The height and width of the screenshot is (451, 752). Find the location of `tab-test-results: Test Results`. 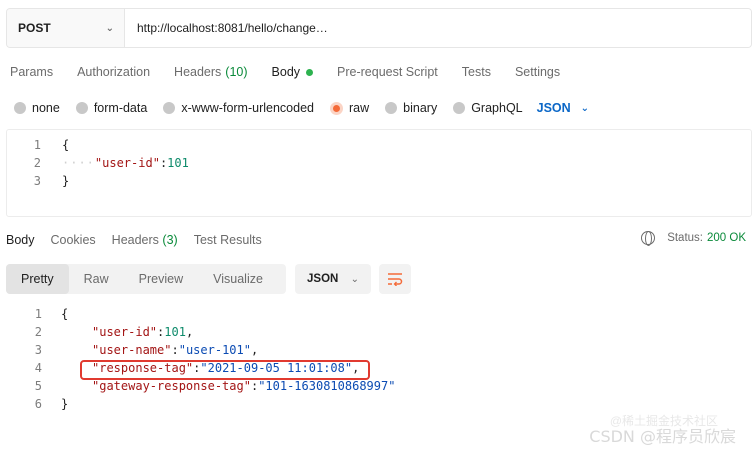

tab-test-results: Test Results is located at coordinates (228, 240).